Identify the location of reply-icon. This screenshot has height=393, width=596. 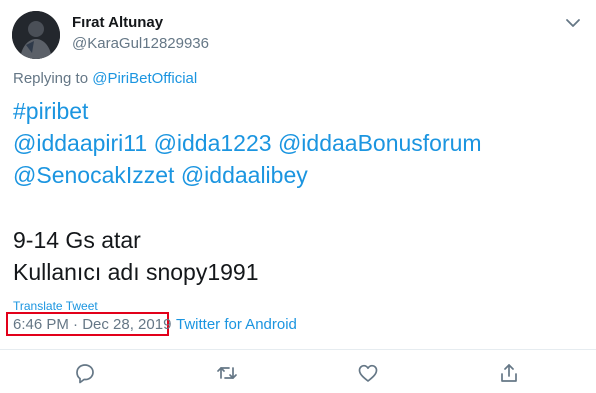
(85, 373).